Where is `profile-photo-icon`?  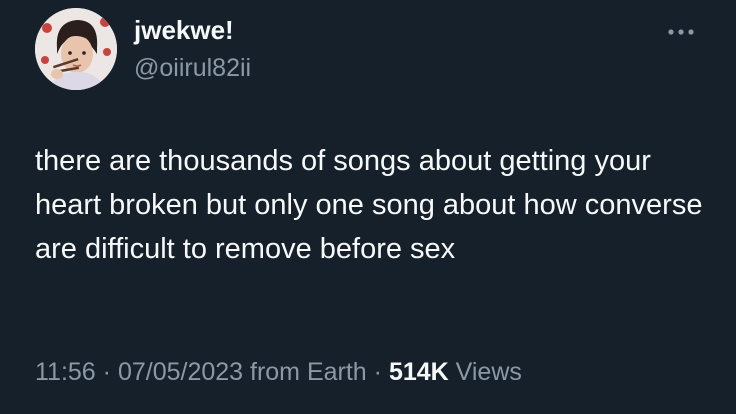 profile-photo-icon is located at coordinates (76, 49).